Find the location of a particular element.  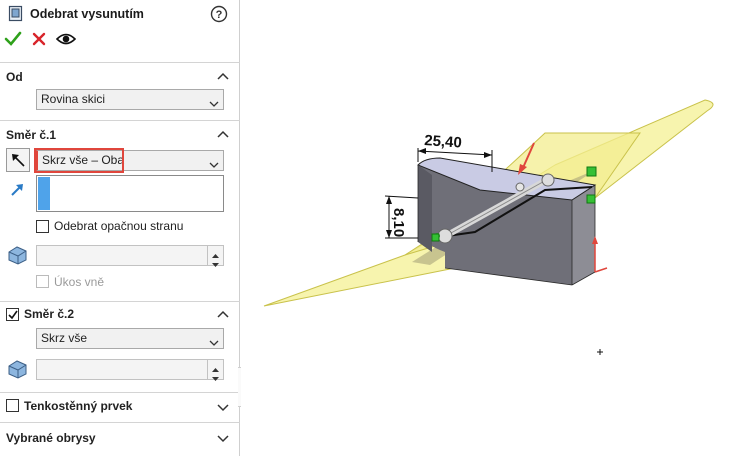

direction-arrow-icon is located at coordinates (19, 190).